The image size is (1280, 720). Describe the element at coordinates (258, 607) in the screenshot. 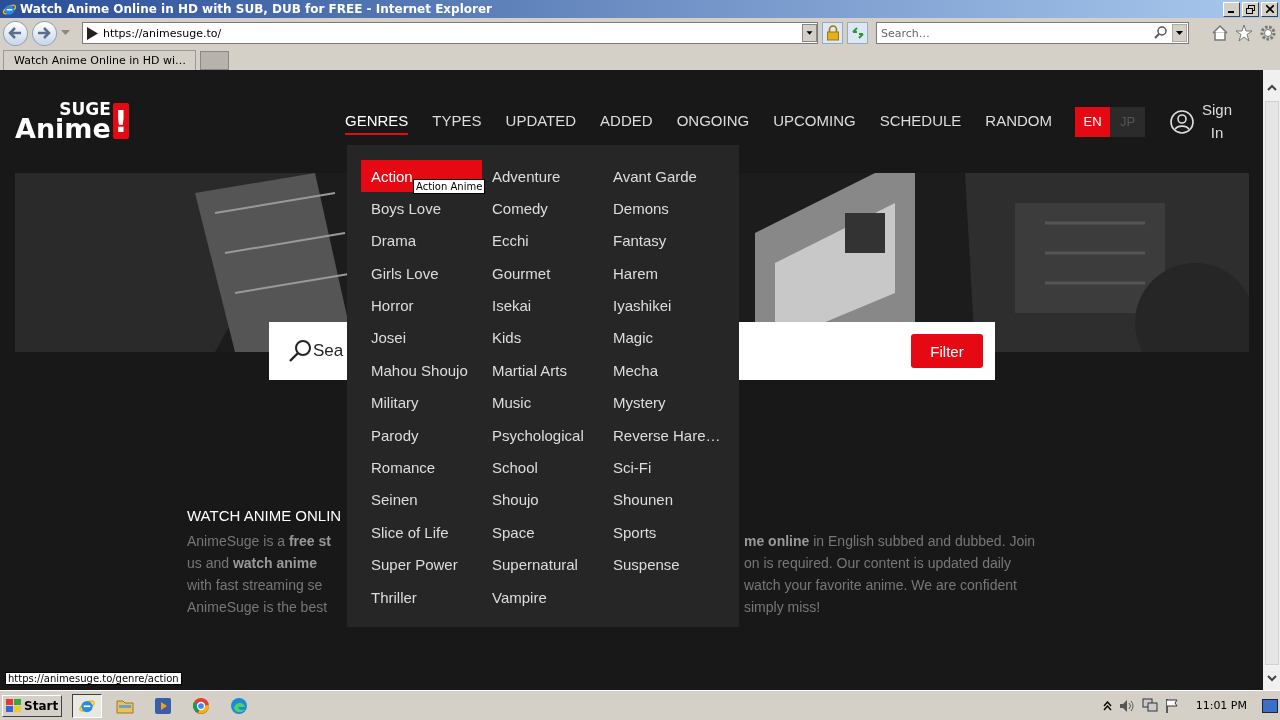

I see `paragraph-text: AnimeSuge is the best` at that location.